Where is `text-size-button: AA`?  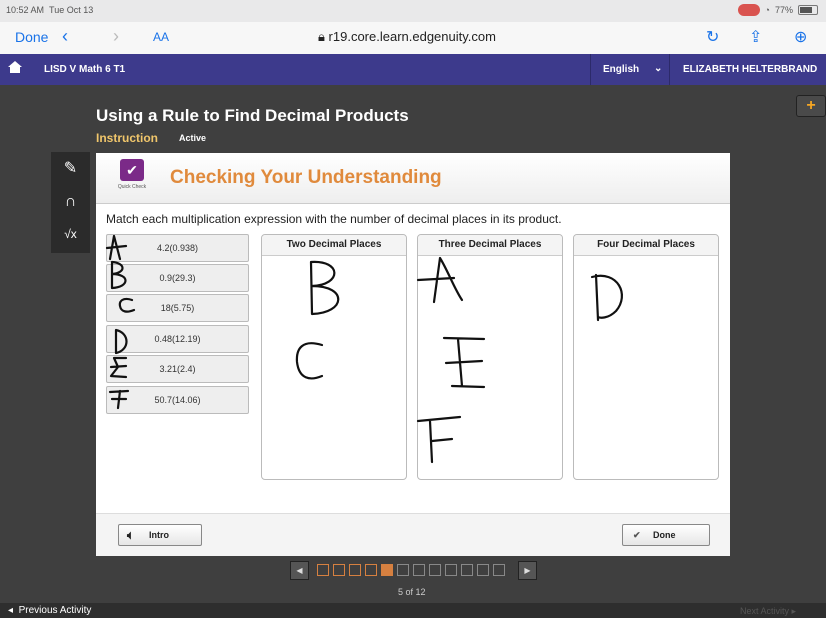 text-size-button: AA is located at coordinates (161, 37).